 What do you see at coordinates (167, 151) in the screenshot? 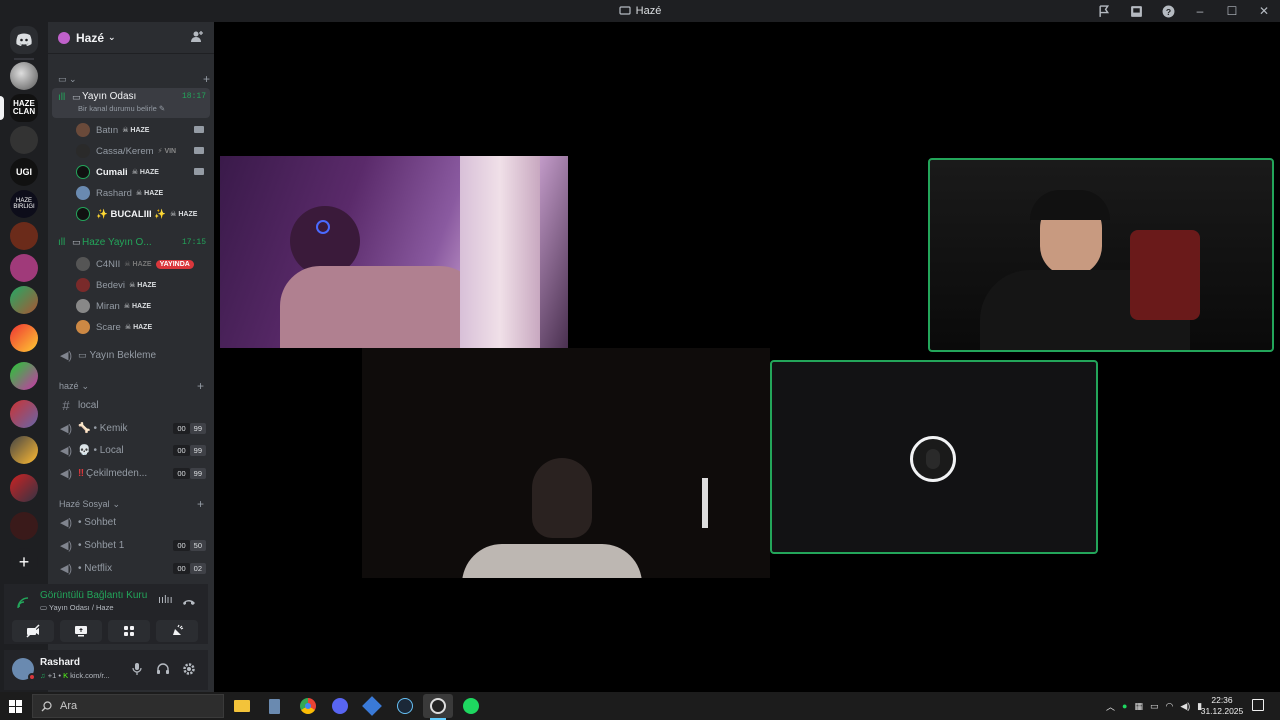
I see `member-tag: ⚡ VIN` at bounding box center [167, 151].